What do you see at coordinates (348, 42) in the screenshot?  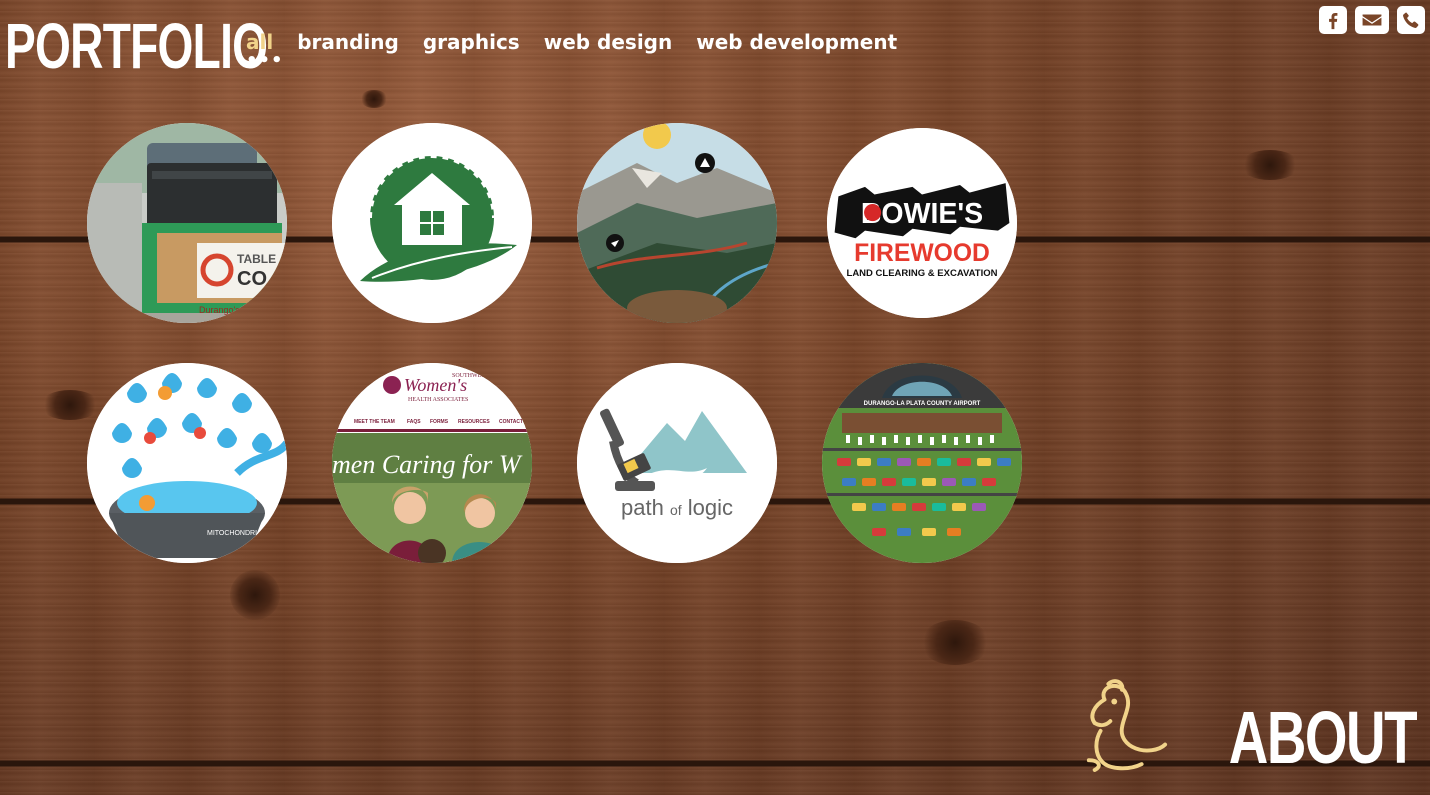 I see `filter-branding: branding` at bounding box center [348, 42].